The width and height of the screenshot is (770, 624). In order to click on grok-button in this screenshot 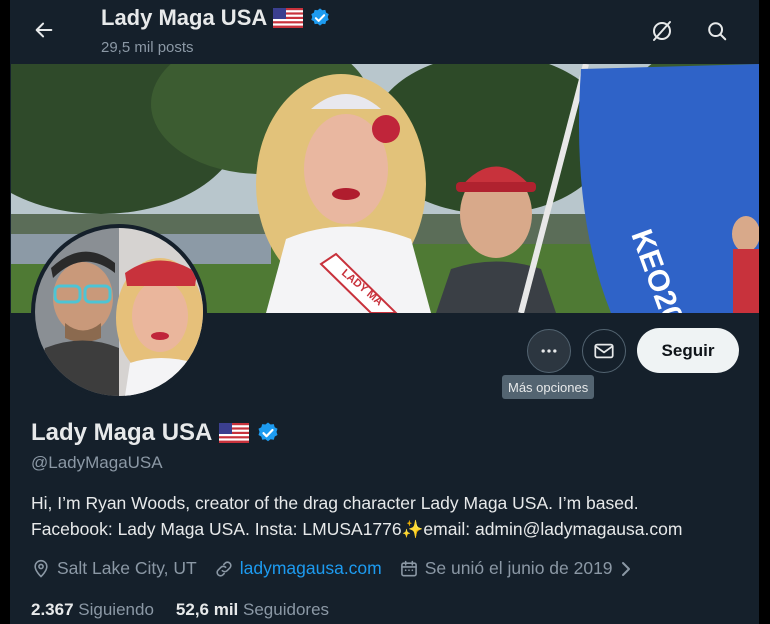, I will do `click(662, 31)`.